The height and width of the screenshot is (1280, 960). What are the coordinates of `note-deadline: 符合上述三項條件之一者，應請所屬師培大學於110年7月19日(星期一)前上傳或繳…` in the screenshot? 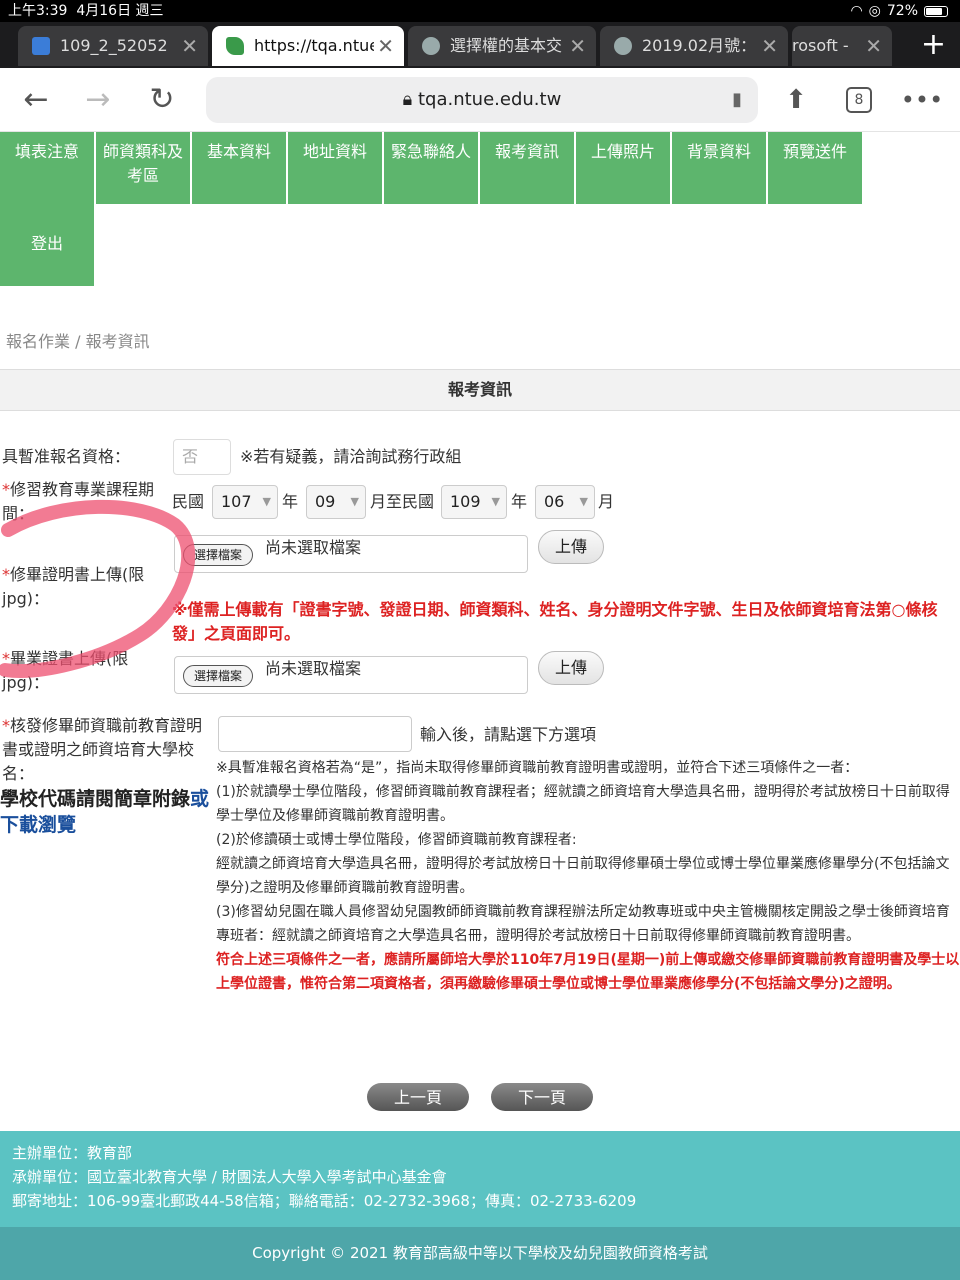 It's located at (588, 972).